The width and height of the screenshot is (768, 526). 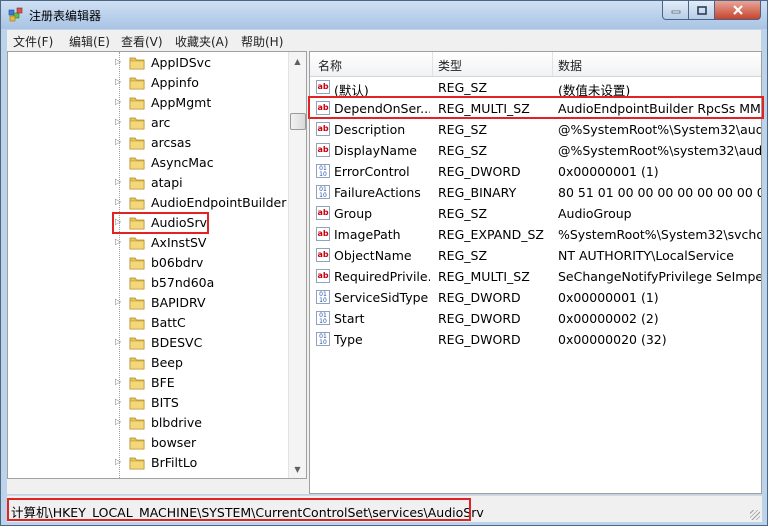 What do you see at coordinates (330, 65) in the screenshot?
I see `column-name: 名称` at bounding box center [330, 65].